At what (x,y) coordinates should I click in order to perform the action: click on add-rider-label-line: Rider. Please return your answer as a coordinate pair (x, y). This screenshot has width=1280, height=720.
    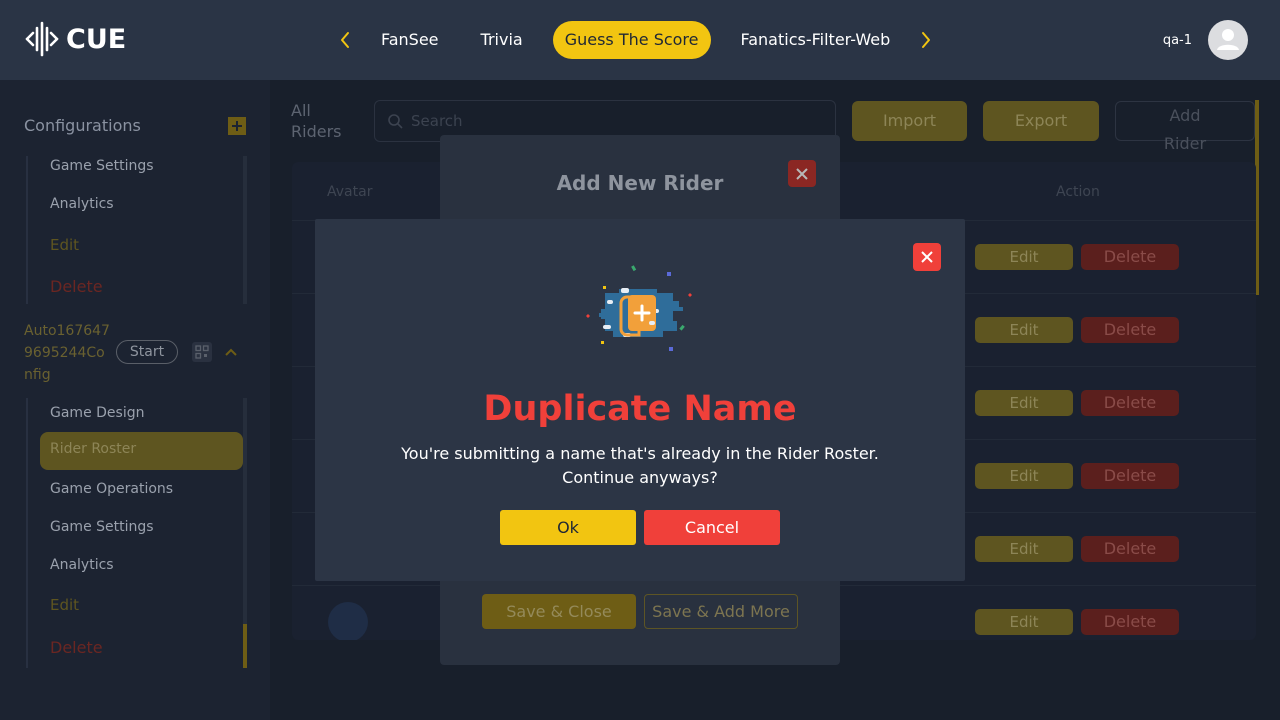
    Looking at the image, I should click on (1185, 143).